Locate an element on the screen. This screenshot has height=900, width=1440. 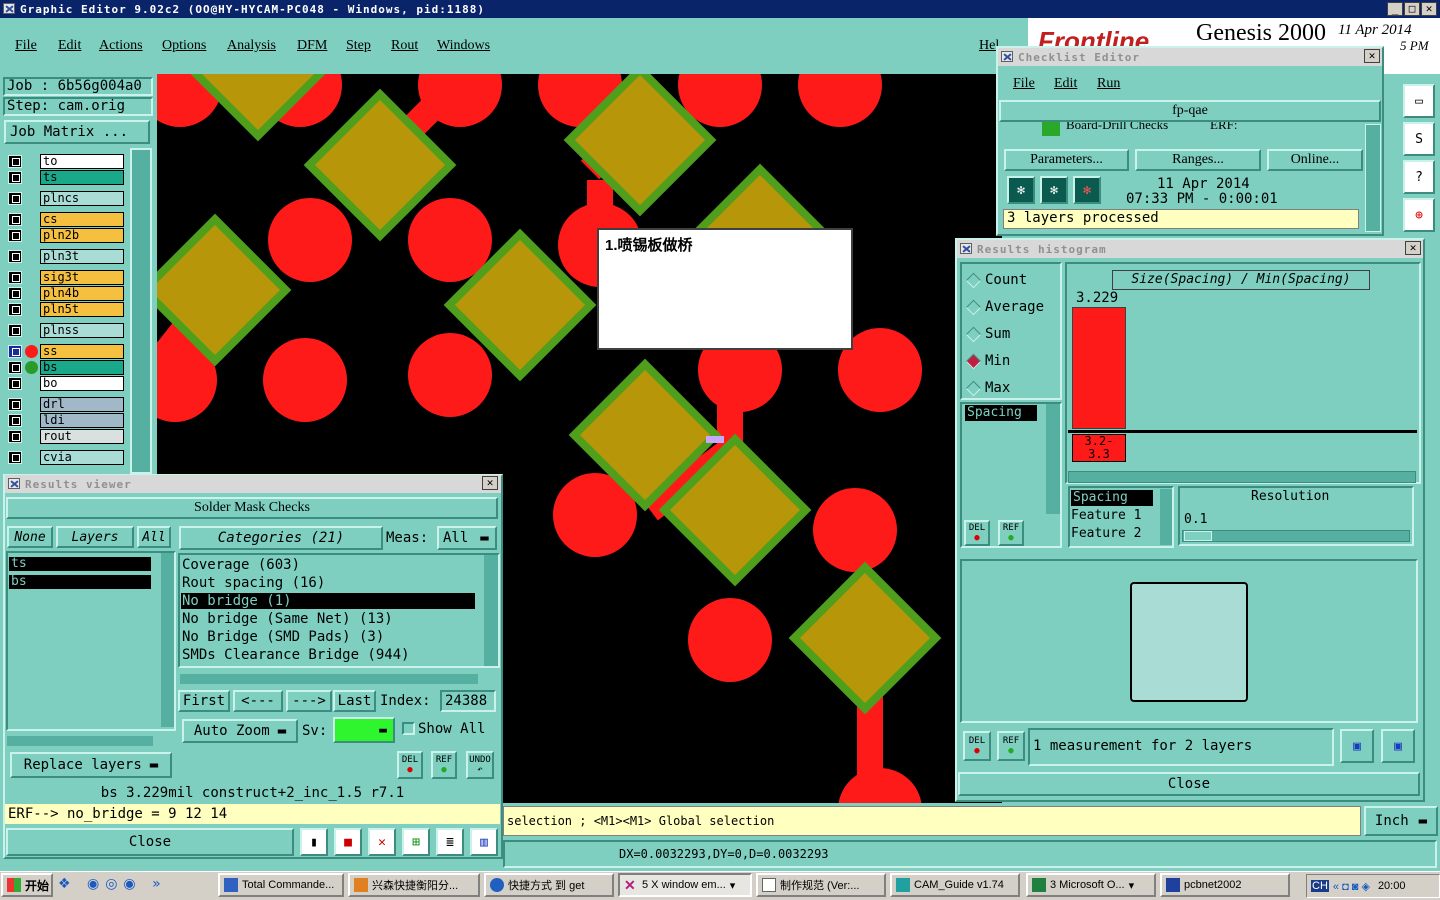
auto-zoom-dropdown: Auto Zoom ▬ is located at coordinates (240, 731).